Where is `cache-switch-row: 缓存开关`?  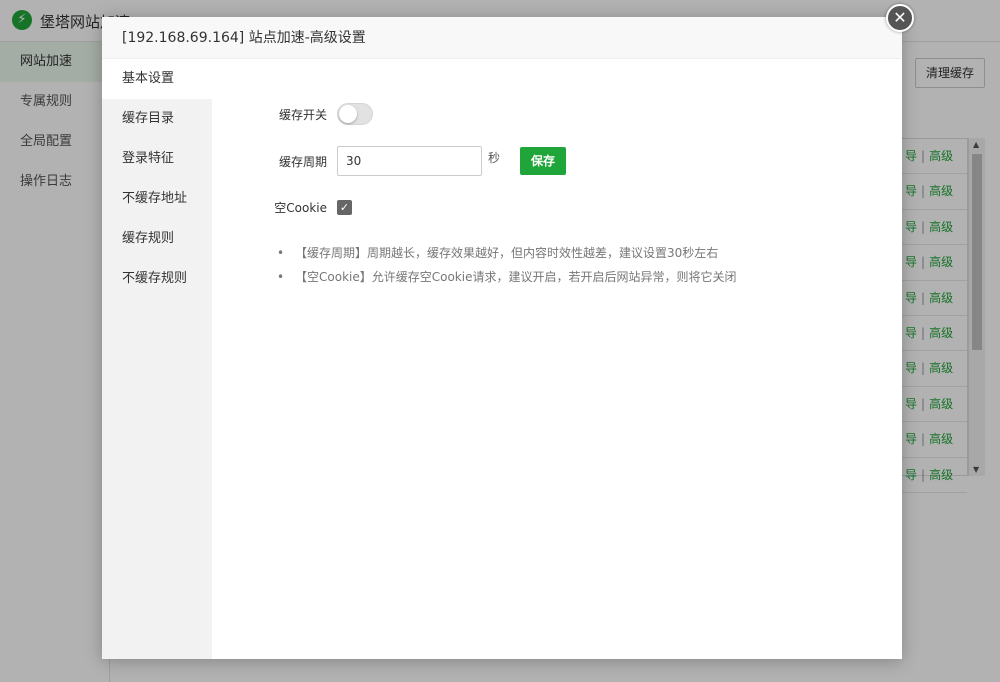
cache-switch-row: 缓存开关 is located at coordinates (292, 114).